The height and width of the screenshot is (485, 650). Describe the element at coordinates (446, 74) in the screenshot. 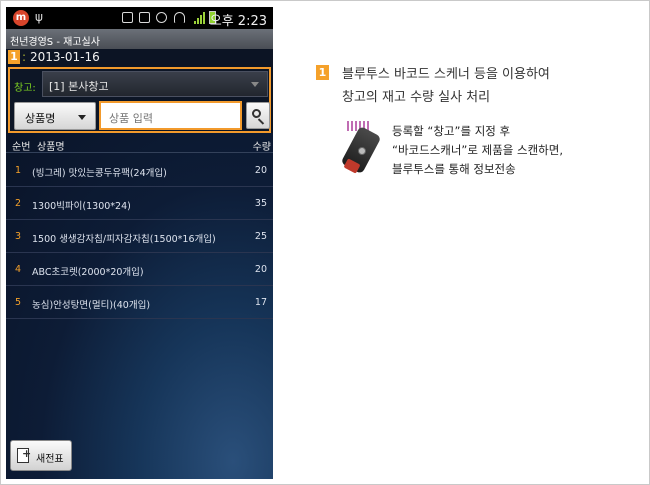

I see `annotation-title-line1: 블루투스 바코드 스케너 등을 이용하여` at that location.